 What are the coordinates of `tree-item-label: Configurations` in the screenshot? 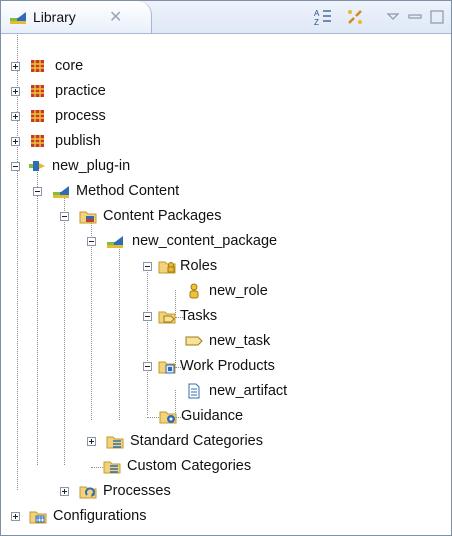 It's located at (100, 516).